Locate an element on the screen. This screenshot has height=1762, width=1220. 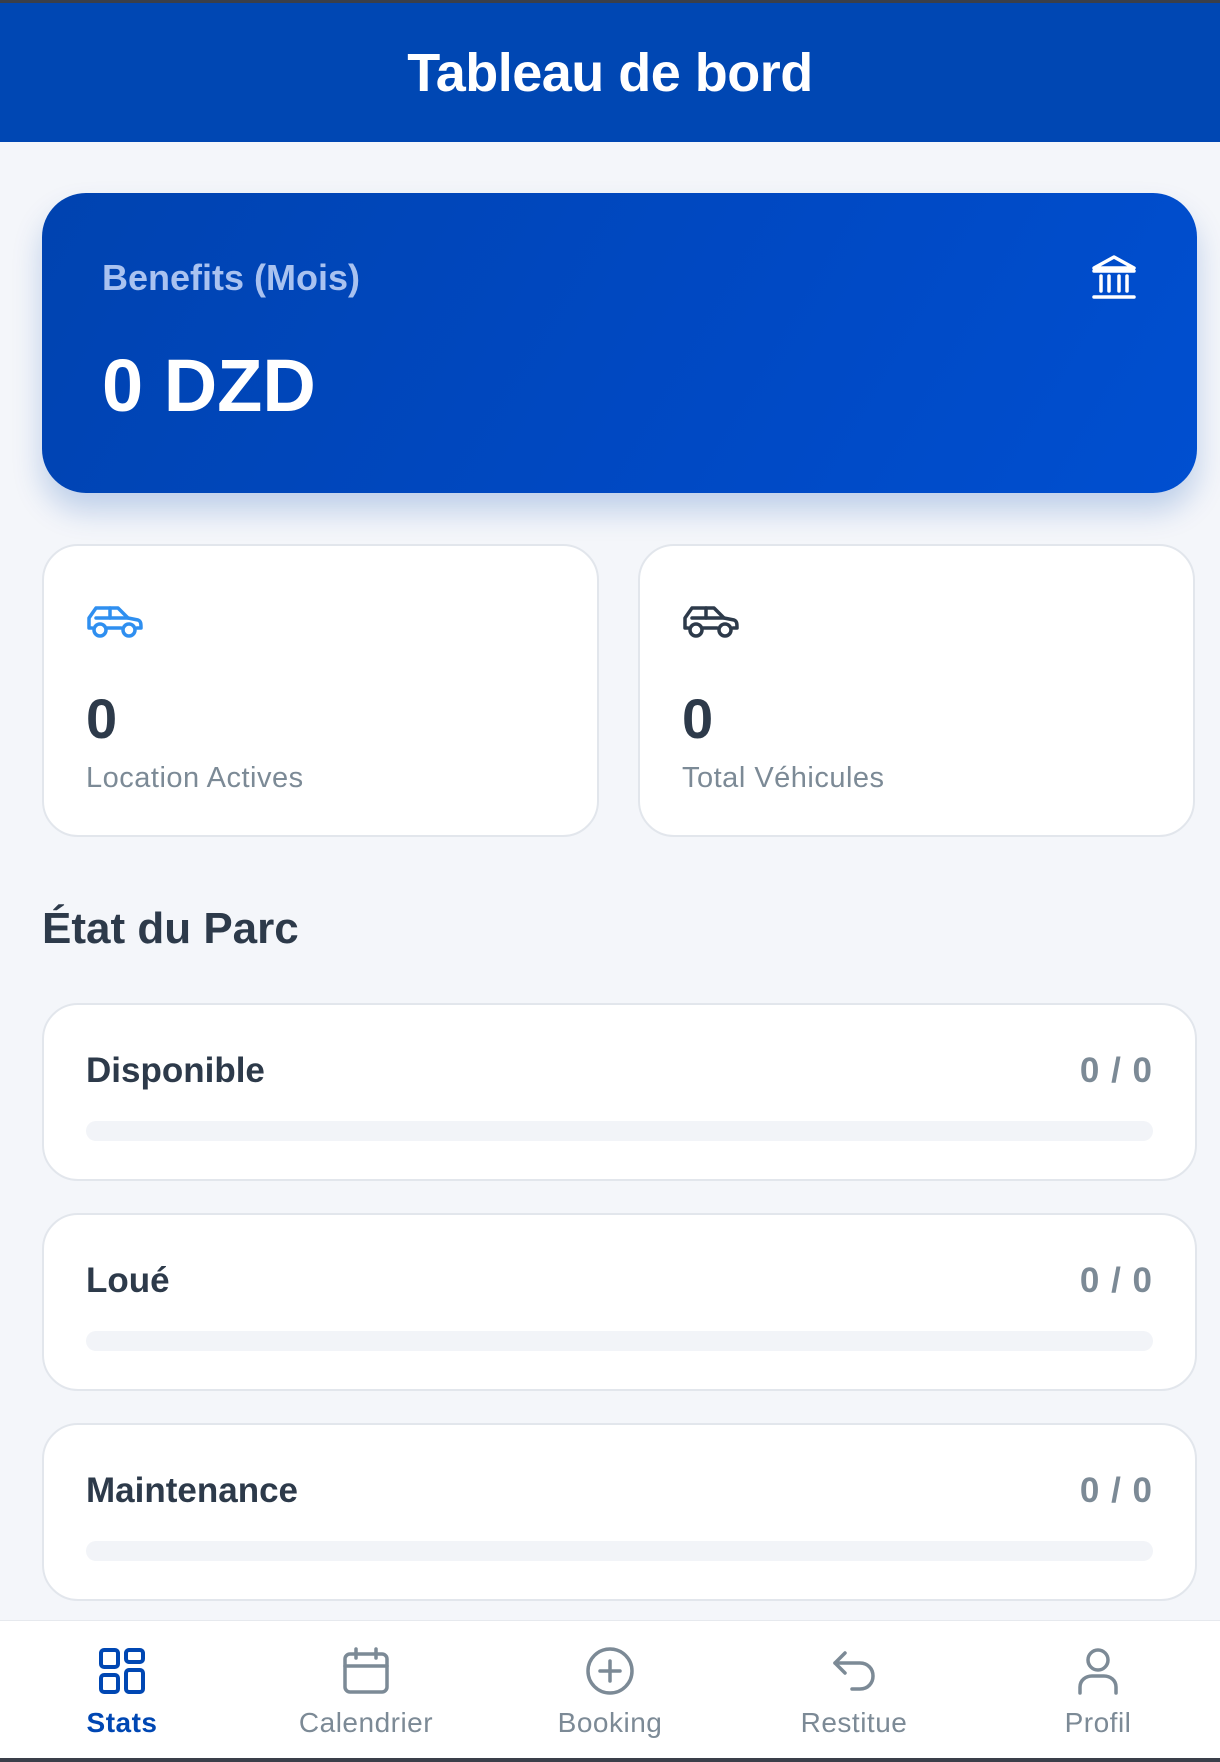
bank-icon is located at coordinates (1114, 277).